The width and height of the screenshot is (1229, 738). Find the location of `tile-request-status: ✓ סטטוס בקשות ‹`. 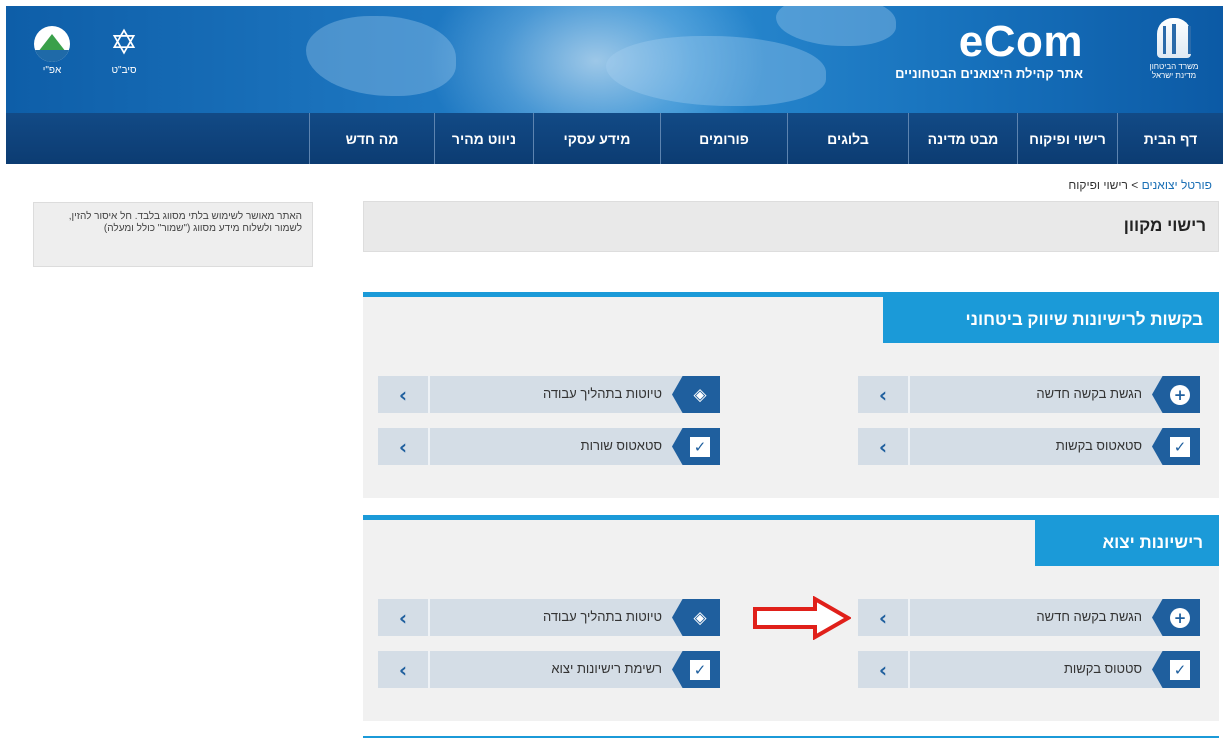

tile-request-status: ✓ סטטוס בקשות ‹ is located at coordinates (1029, 669).